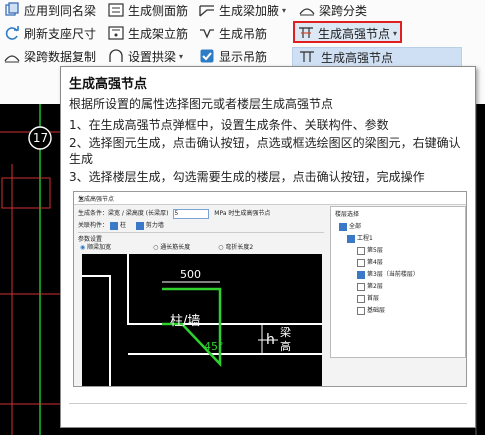 This screenshot has height=435, width=485. I want to click on preview-floor-label: 第3层（当前楼层）, so click(393, 274).